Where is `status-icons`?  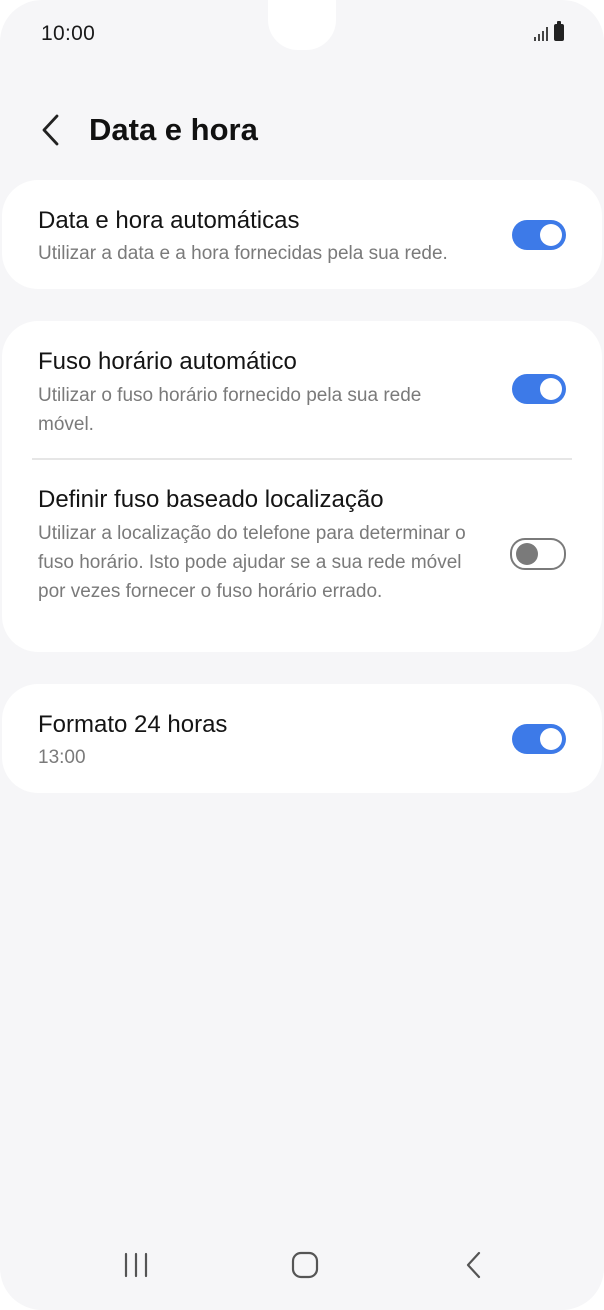 status-icons is located at coordinates (549, 31).